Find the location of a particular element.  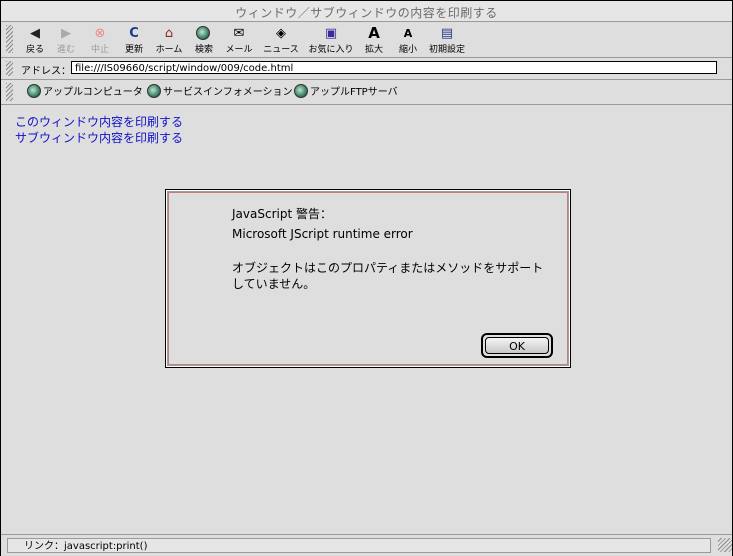

back-button: ◀ 戻る is located at coordinates (35, 40).